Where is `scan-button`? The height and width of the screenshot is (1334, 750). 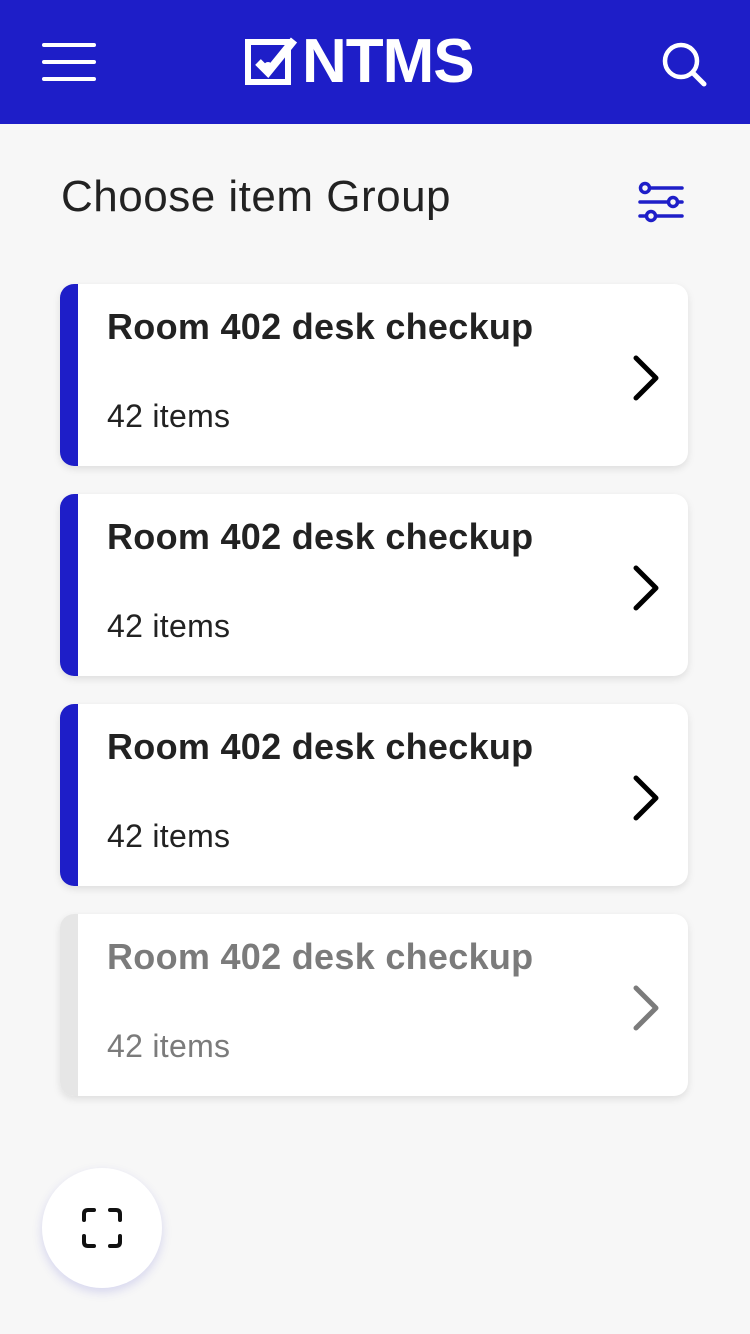 scan-button is located at coordinates (102, 1228).